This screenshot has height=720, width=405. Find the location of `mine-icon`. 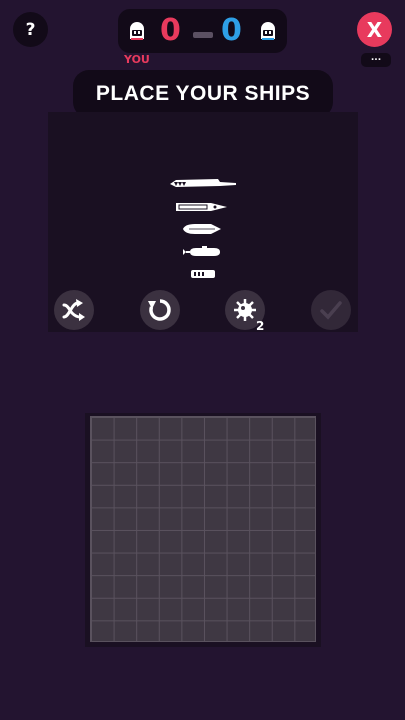

mine-icon is located at coordinates (245, 310).